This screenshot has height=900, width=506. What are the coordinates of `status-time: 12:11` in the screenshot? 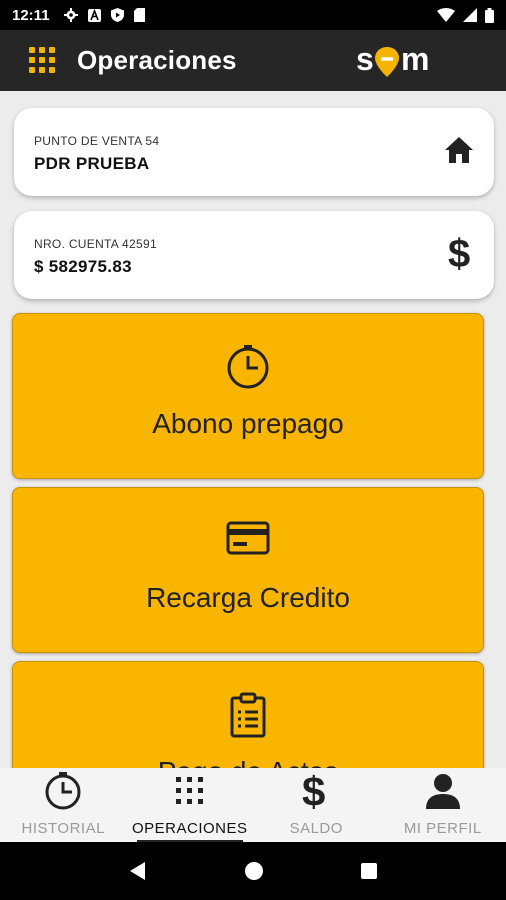 It's located at (31, 15).